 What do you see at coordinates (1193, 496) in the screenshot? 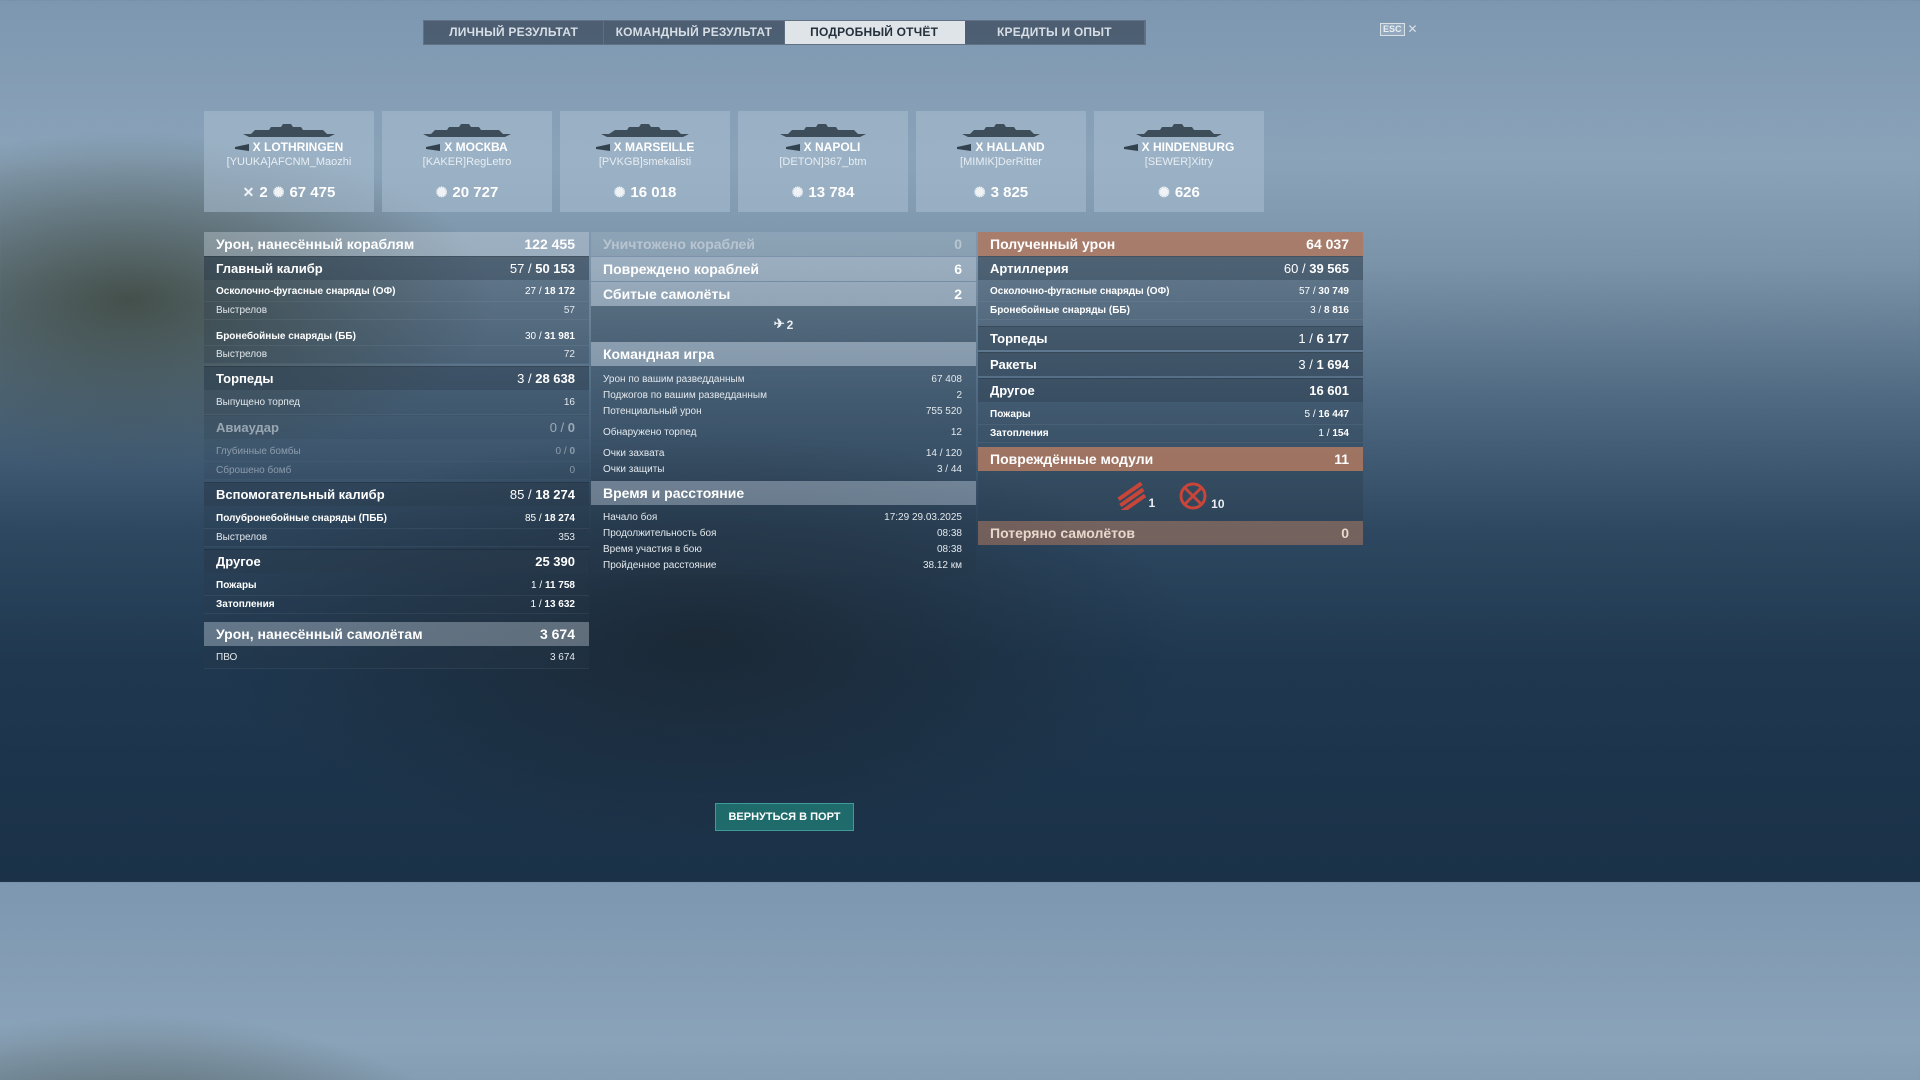
I see `engine-module-icon` at bounding box center [1193, 496].